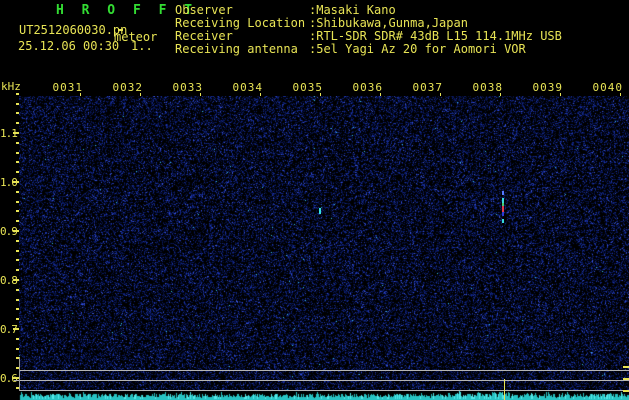 This screenshot has height=400, width=629. I want to click on time-label: 0032, so click(127, 87).